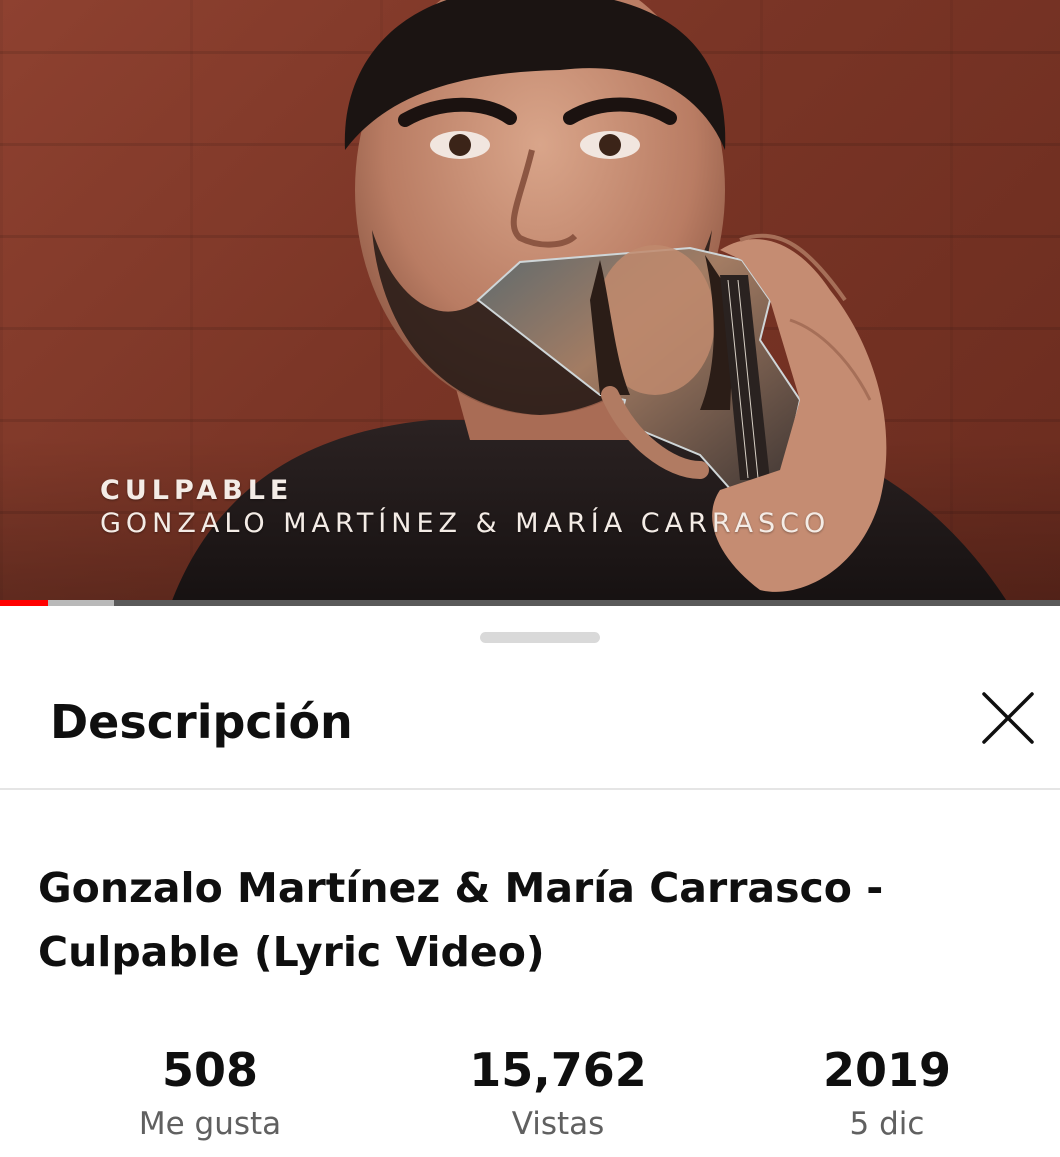 Image resolution: width=1060 pixels, height=1157 pixels. Describe the element at coordinates (558, 1124) in the screenshot. I see `views-label: Vistas` at that location.